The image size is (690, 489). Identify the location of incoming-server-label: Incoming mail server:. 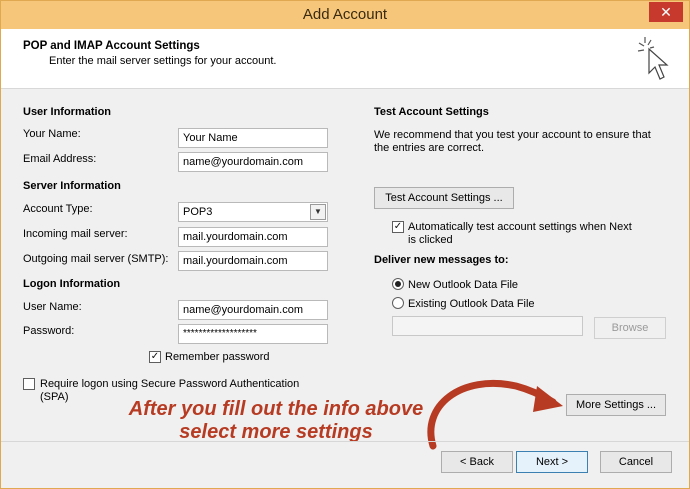
(75, 234).